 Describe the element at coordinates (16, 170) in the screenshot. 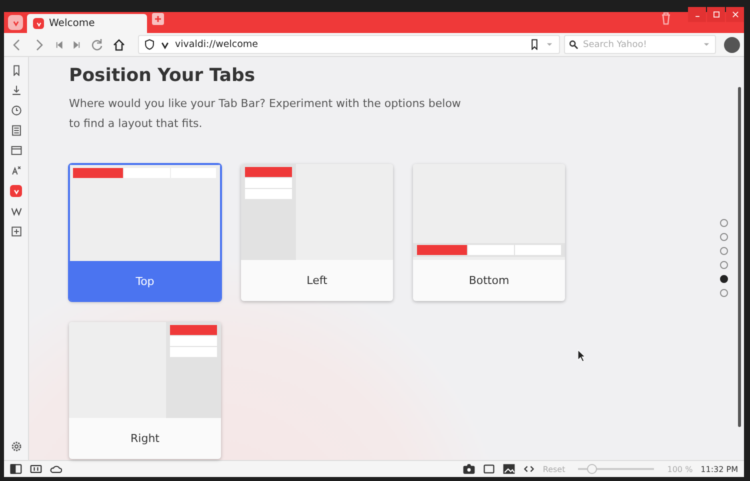

I see `translate-icon` at that location.